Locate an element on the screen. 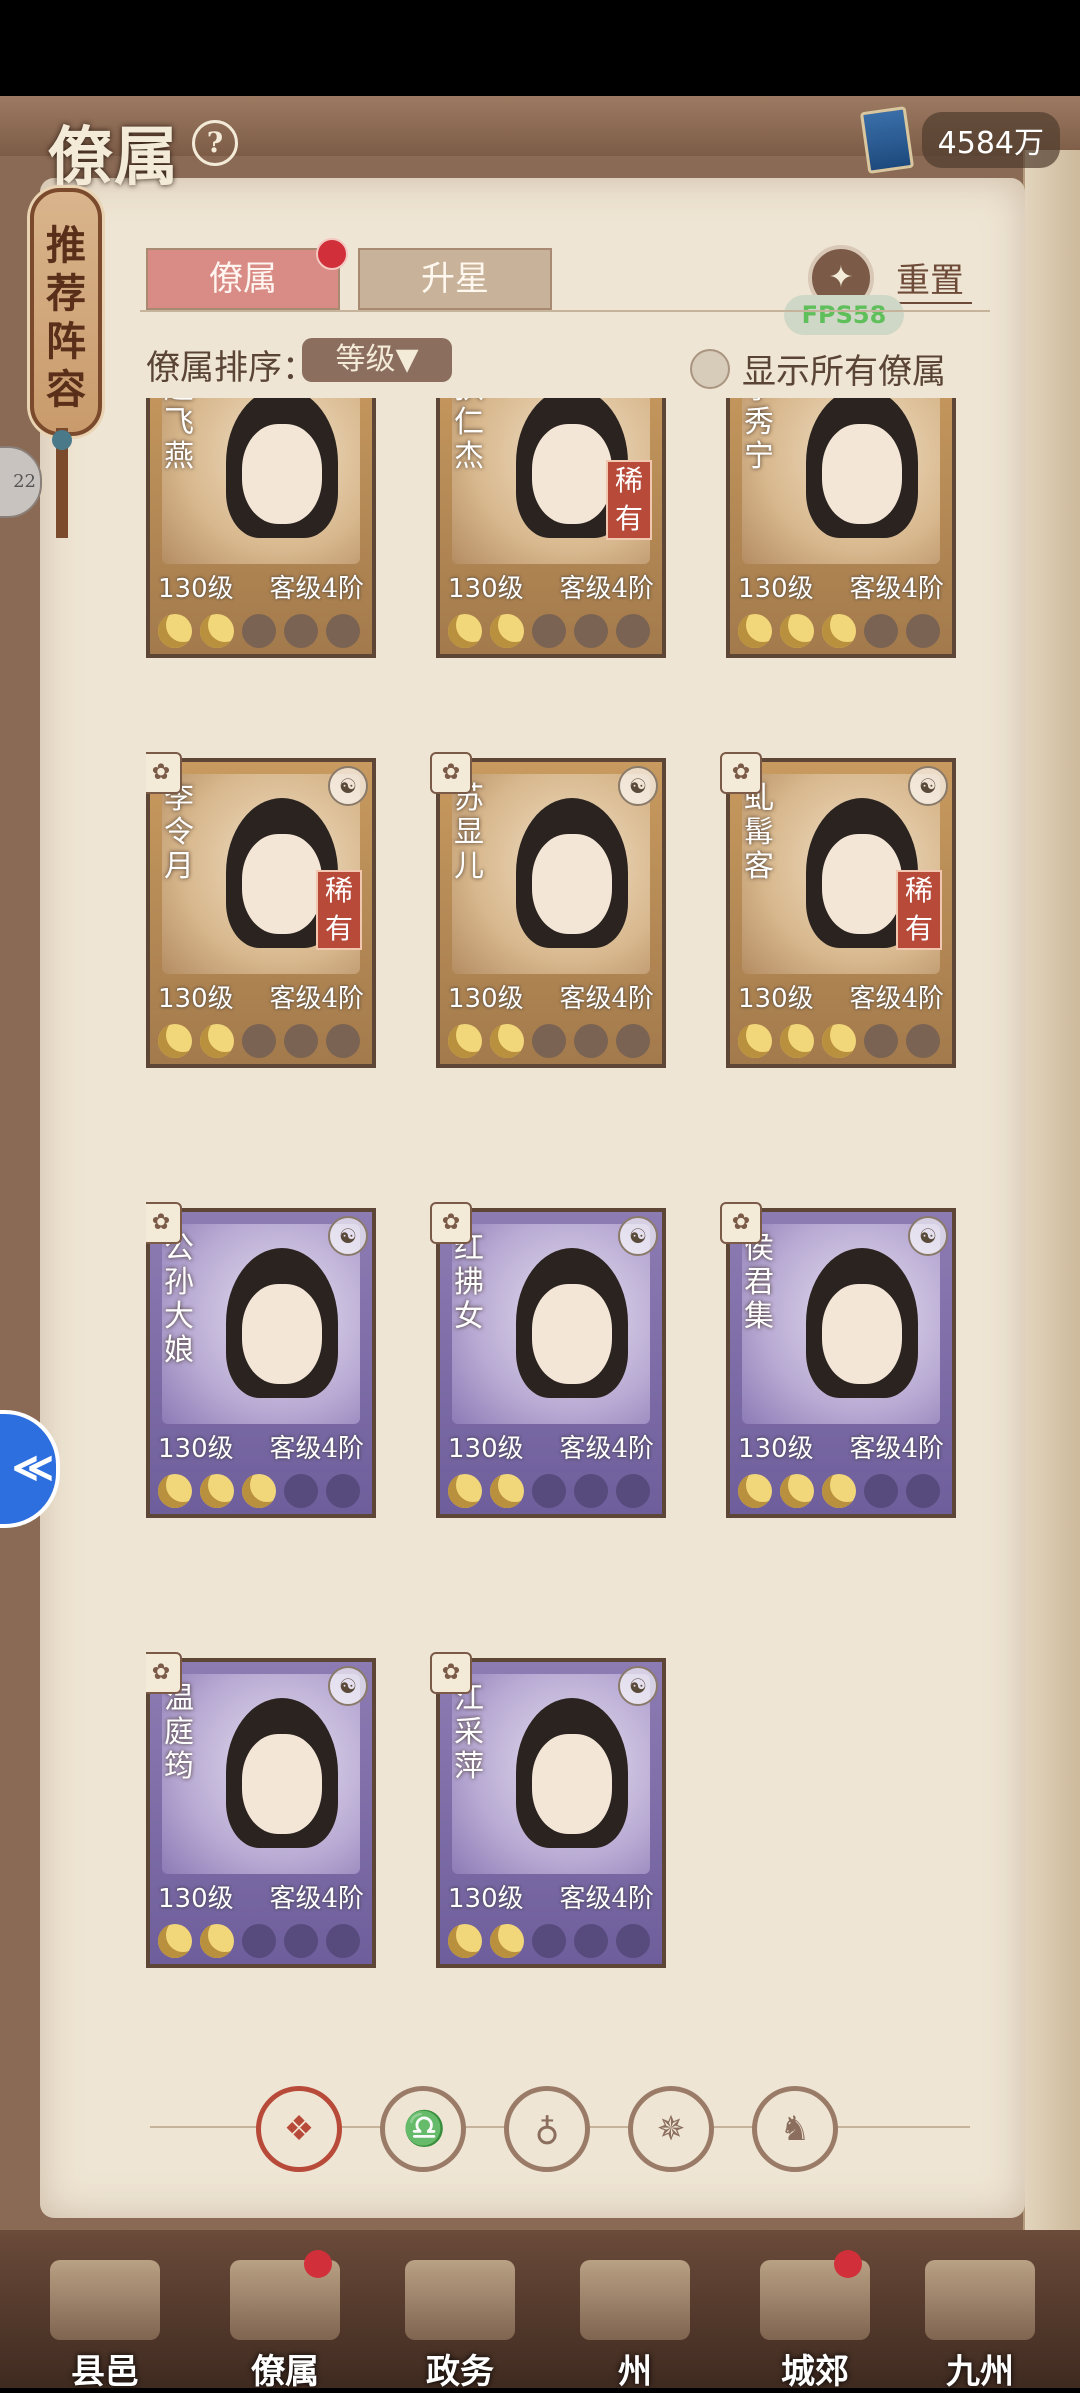 Image resolution: width=1080 pixels, height=2393 pixels. character-card: 江采萍 130级 客级4阶 ✿ ☯ is located at coordinates (548, 1815).